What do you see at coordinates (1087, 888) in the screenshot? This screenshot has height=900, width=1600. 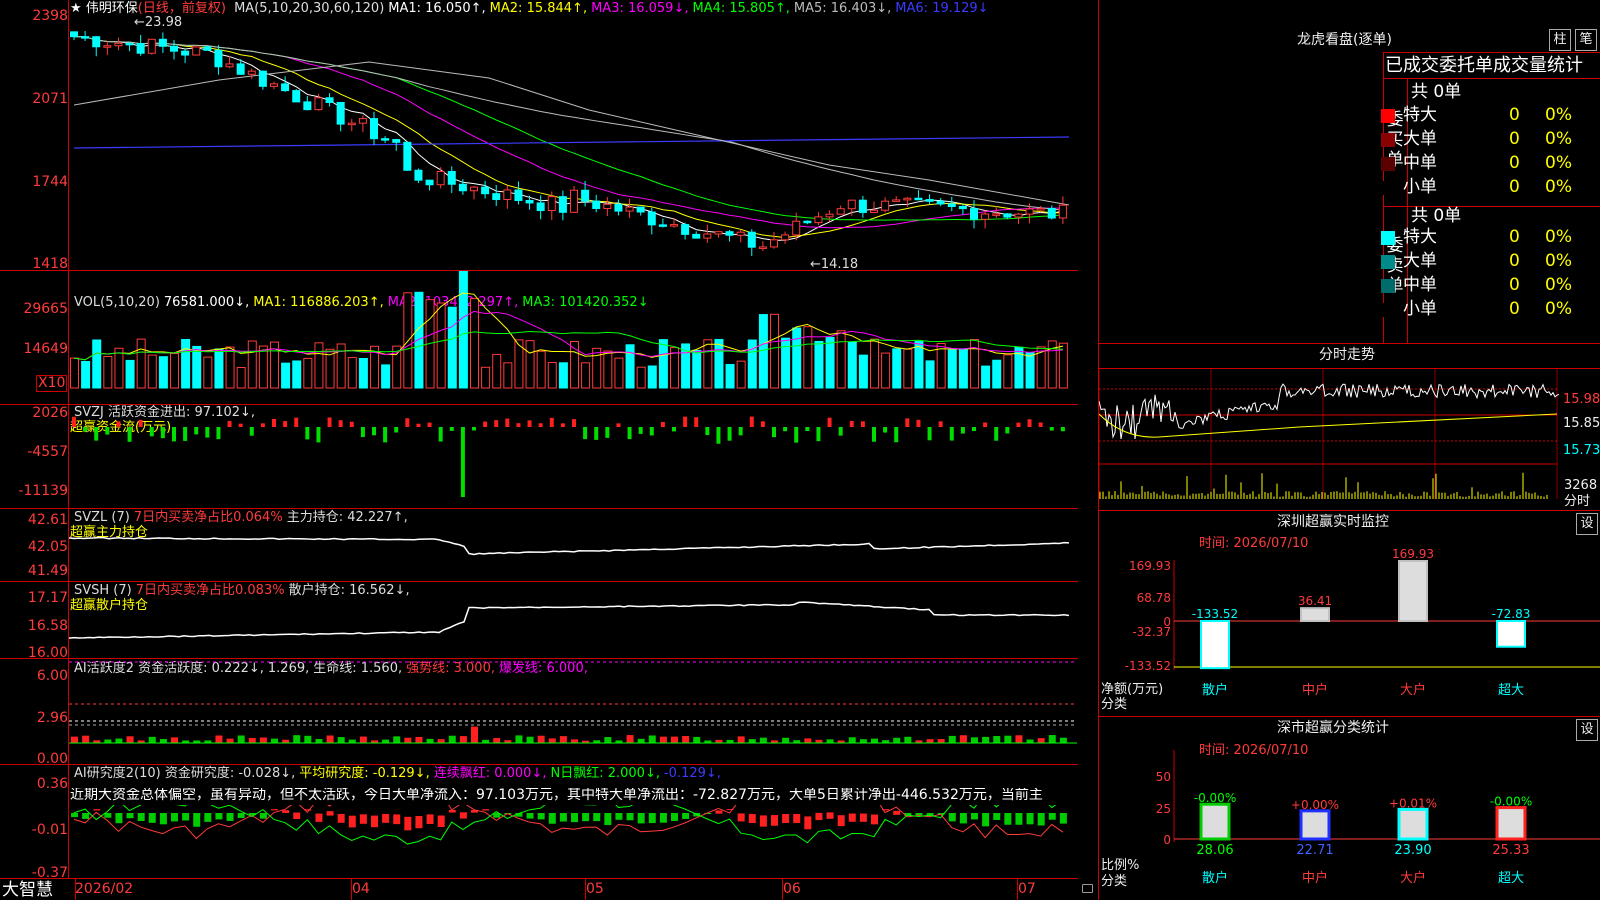 I see `lock-icon` at bounding box center [1087, 888].